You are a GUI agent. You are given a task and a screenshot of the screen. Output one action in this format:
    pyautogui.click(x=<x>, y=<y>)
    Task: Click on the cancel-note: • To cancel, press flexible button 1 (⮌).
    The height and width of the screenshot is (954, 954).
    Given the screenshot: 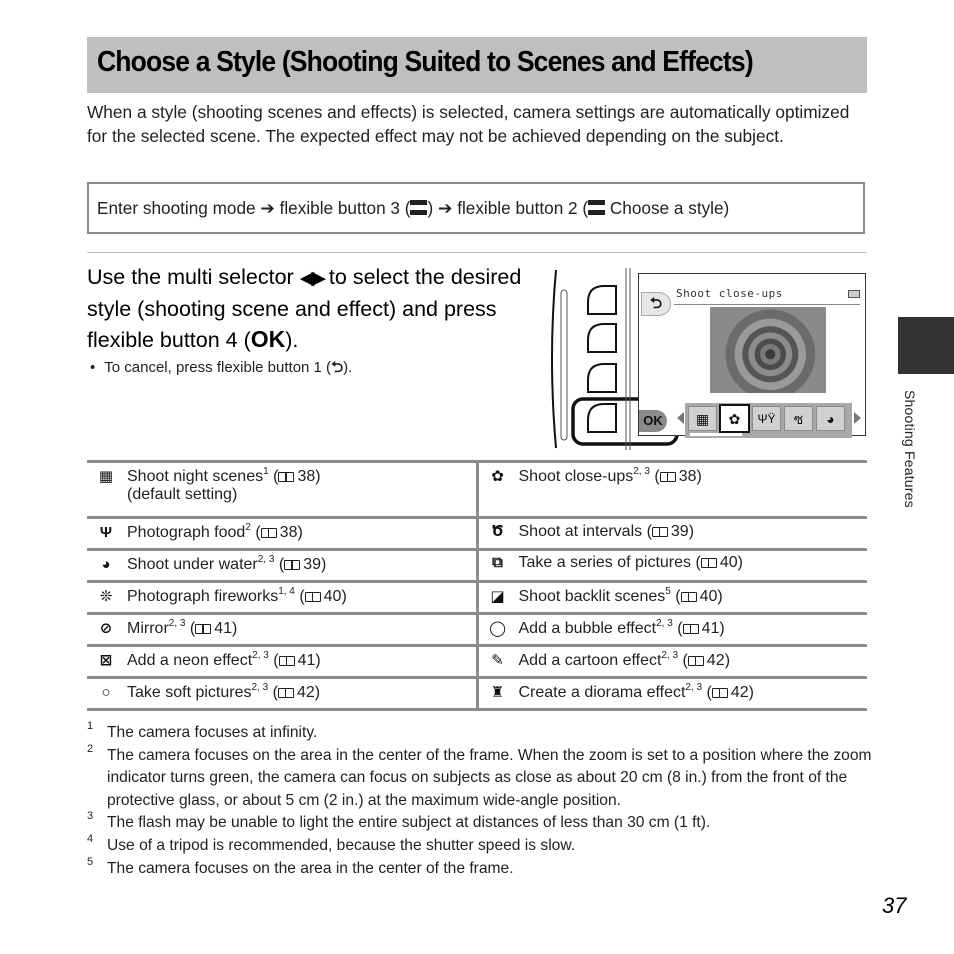 What is the action you would take?
    pyautogui.click(x=221, y=369)
    